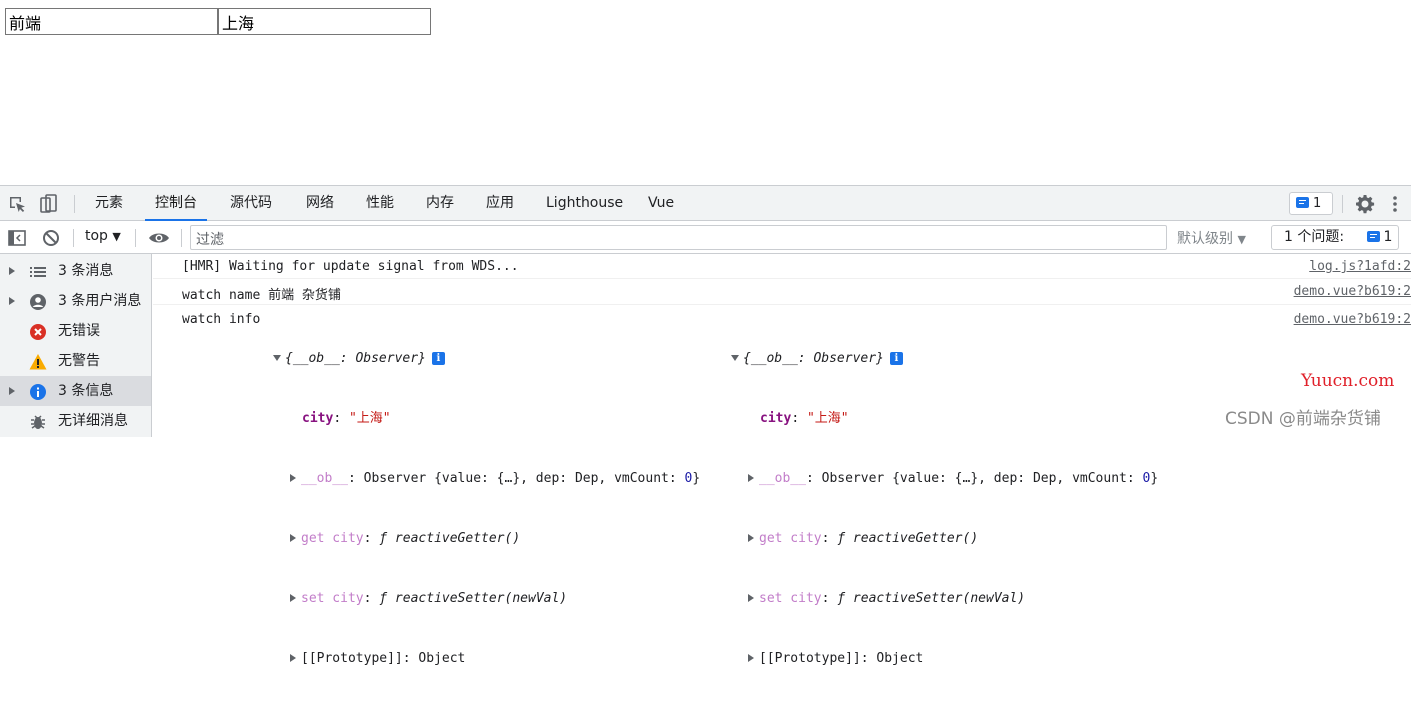 The image size is (1411, 709). I want to click on issues-count-button: 1 个问题: 1, so click(1335, 237).